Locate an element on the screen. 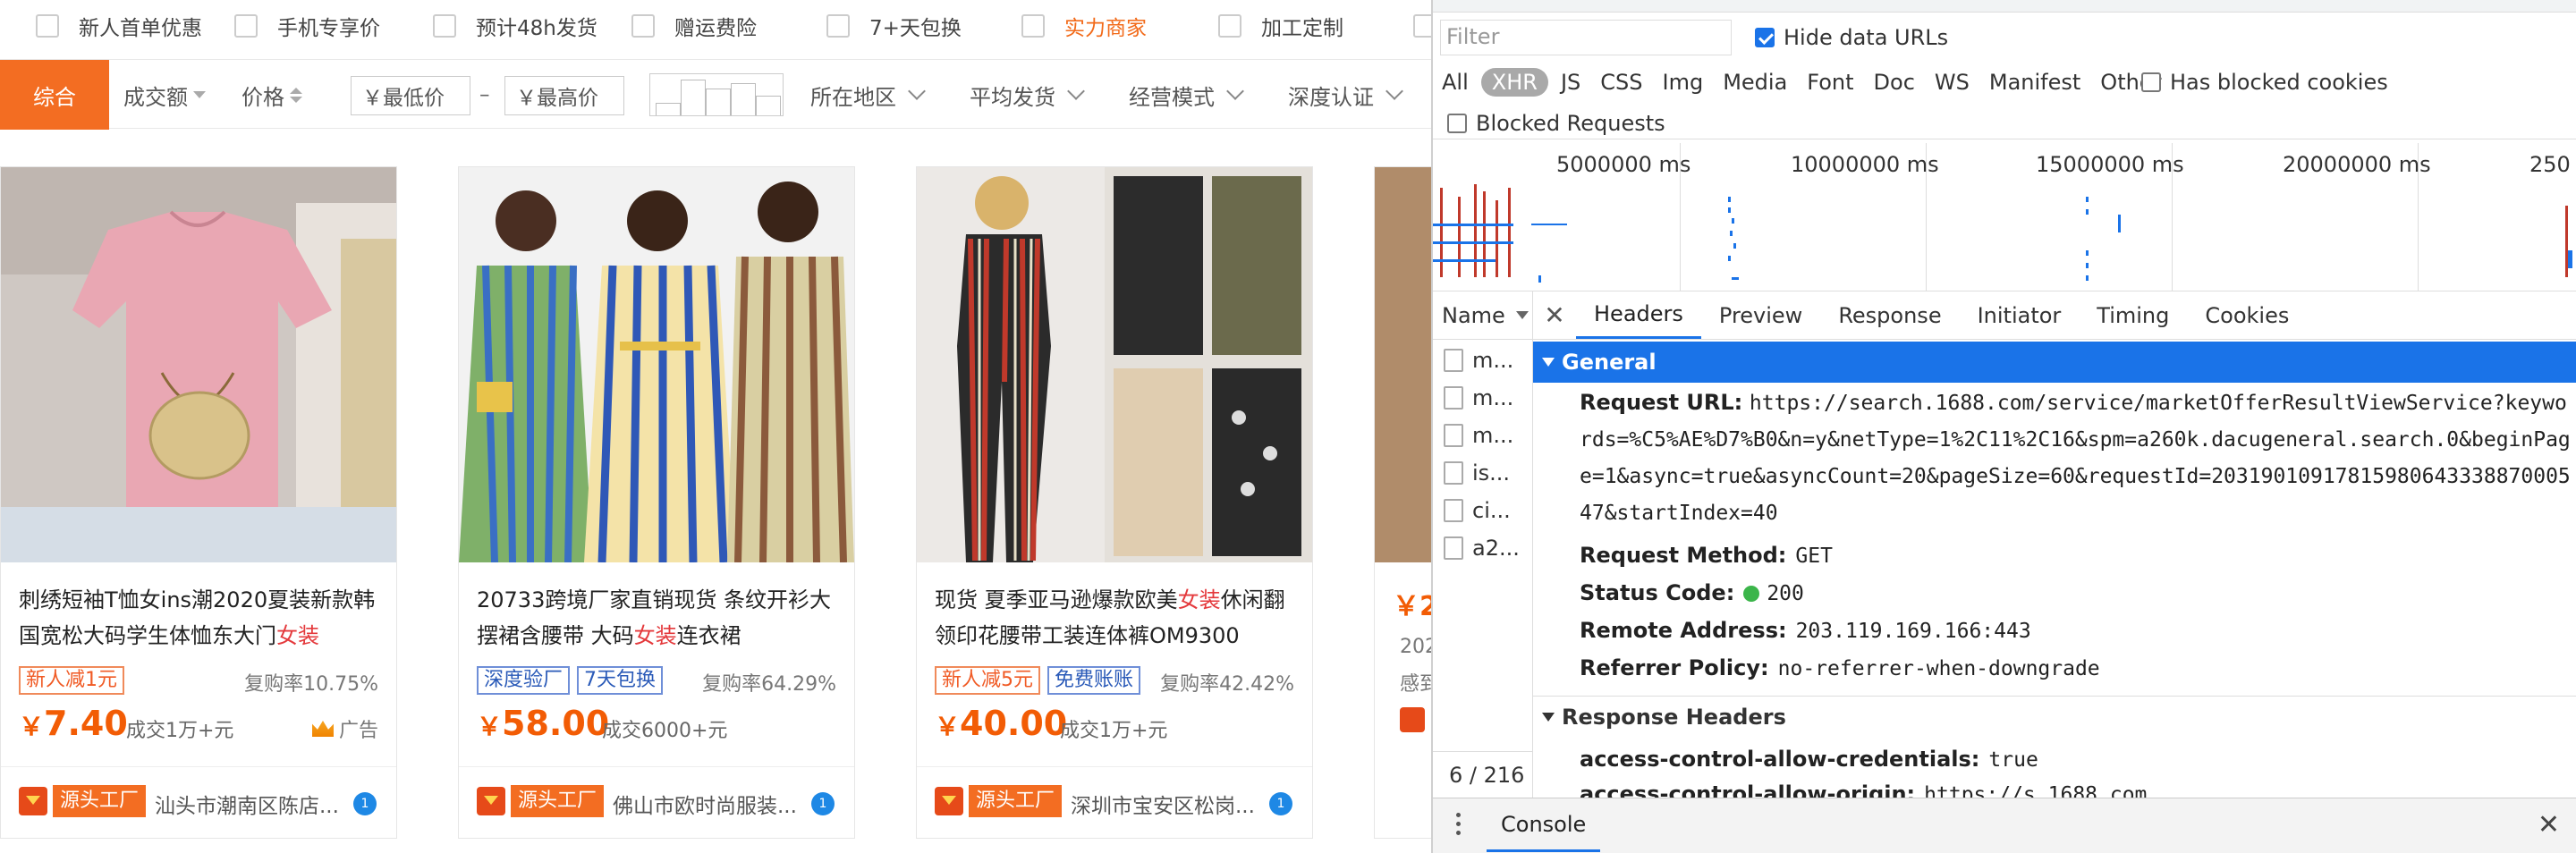 This screenshot has height=853, width=2576. field-value: no-referrer-when-downgrade is located at coordinates (1938, 668).